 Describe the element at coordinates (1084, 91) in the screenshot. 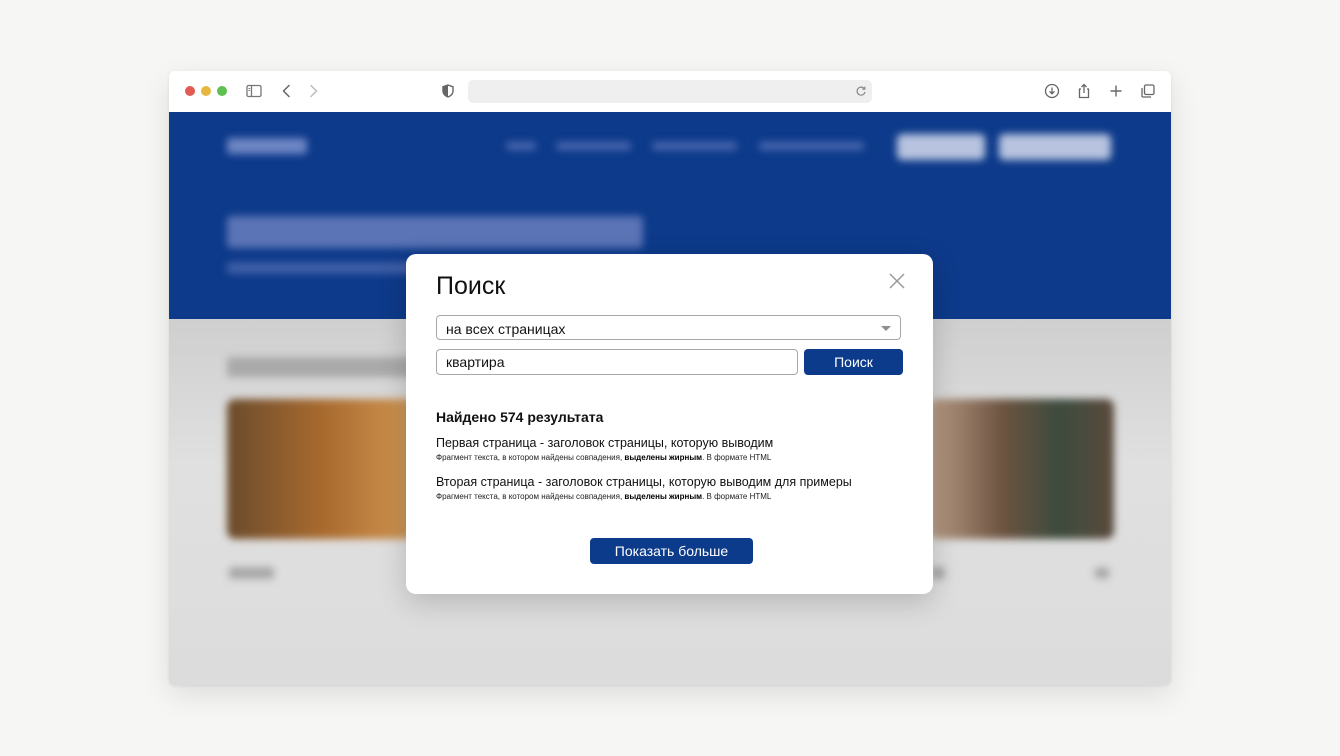

I see `share-icon` at that location.